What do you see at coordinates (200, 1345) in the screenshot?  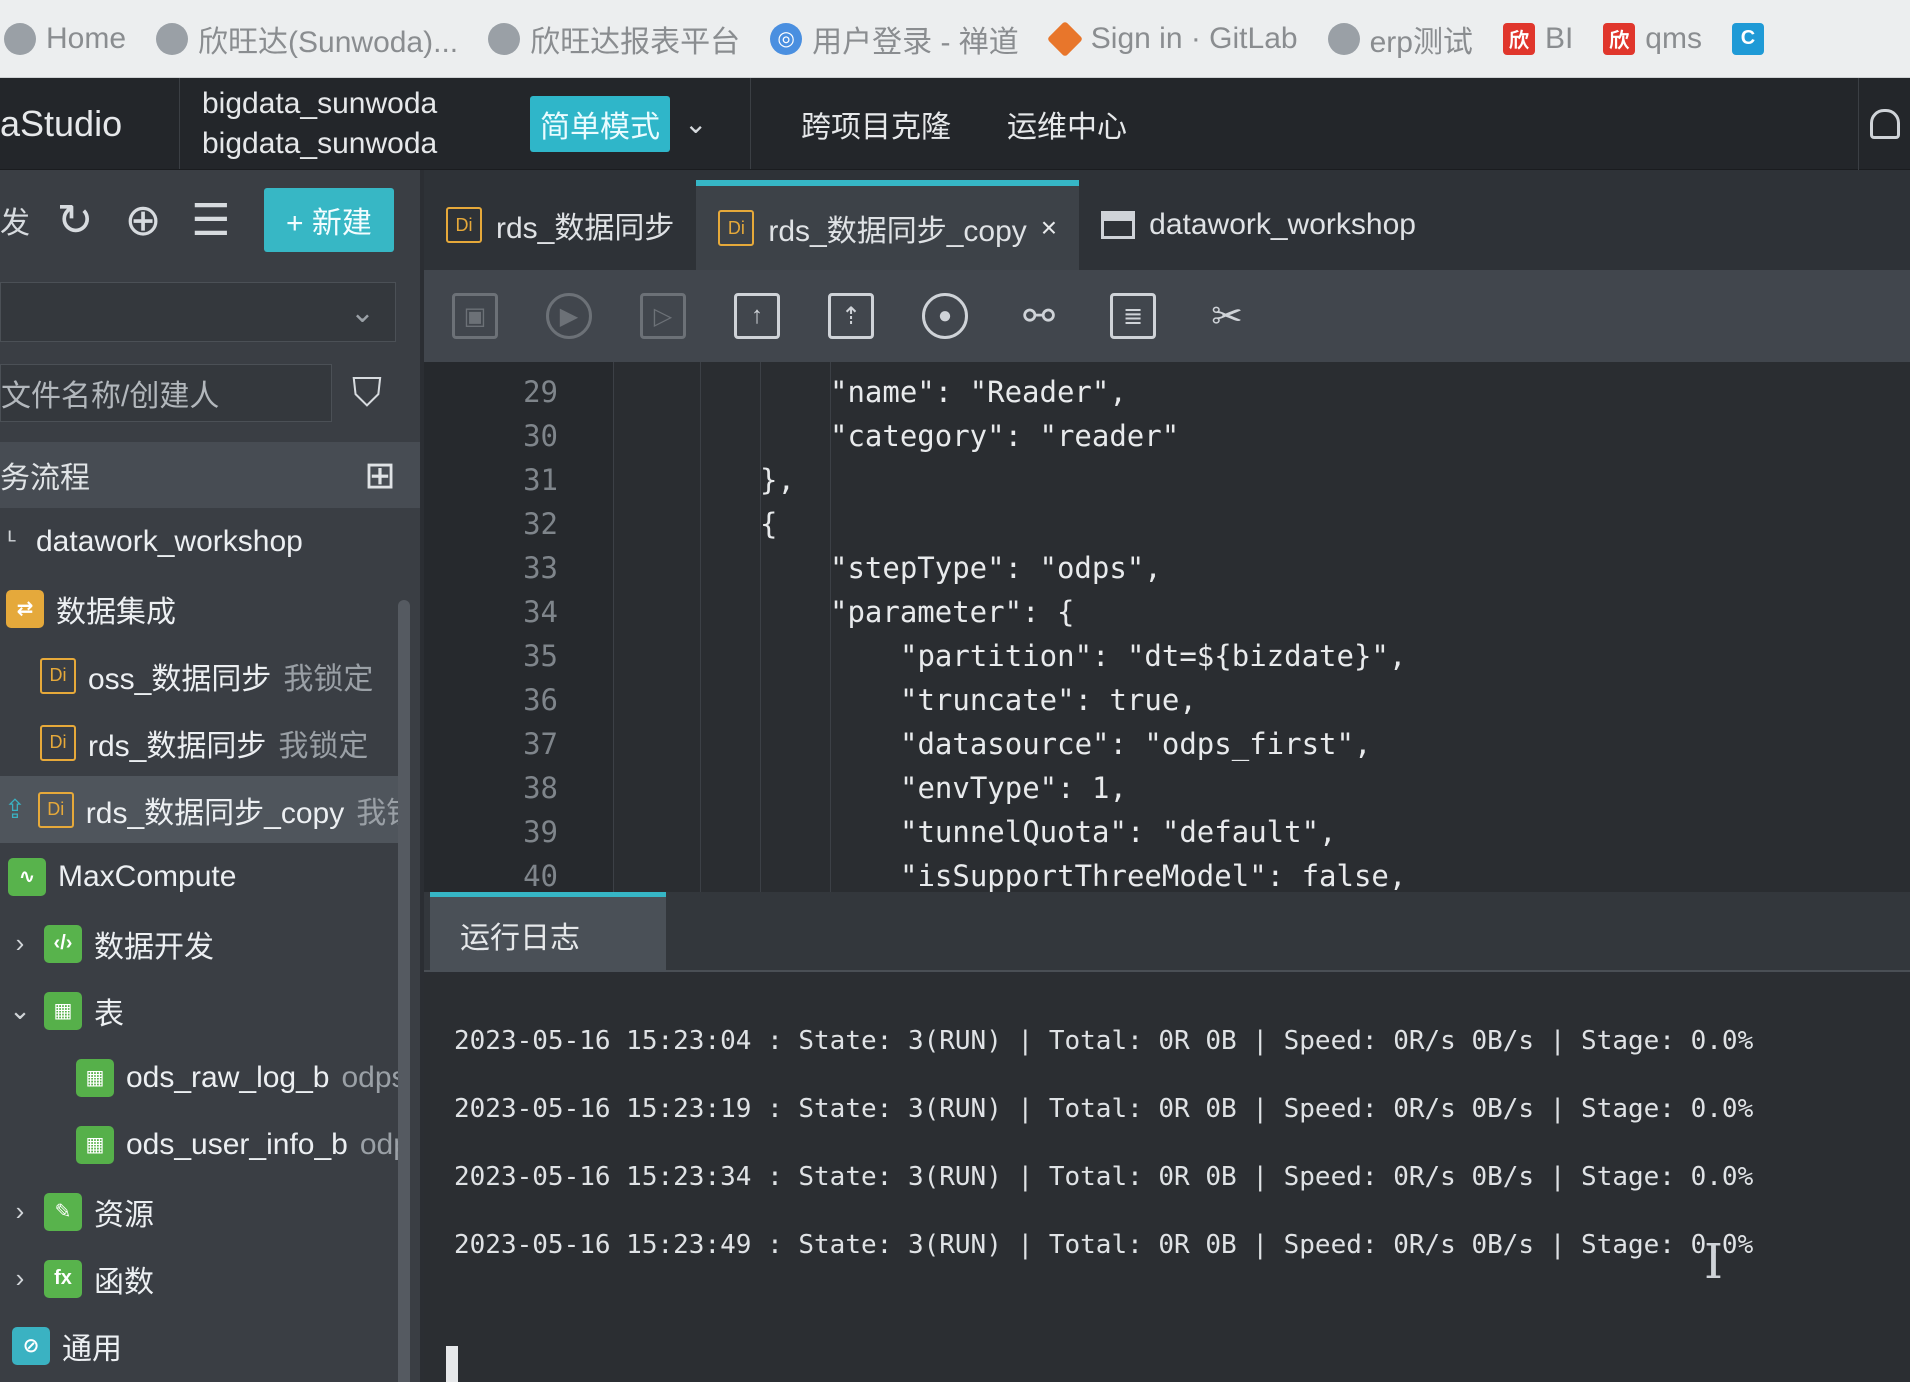 I see `tree-node-general: ⊘ 通用` at bounding box center [200, 1345].